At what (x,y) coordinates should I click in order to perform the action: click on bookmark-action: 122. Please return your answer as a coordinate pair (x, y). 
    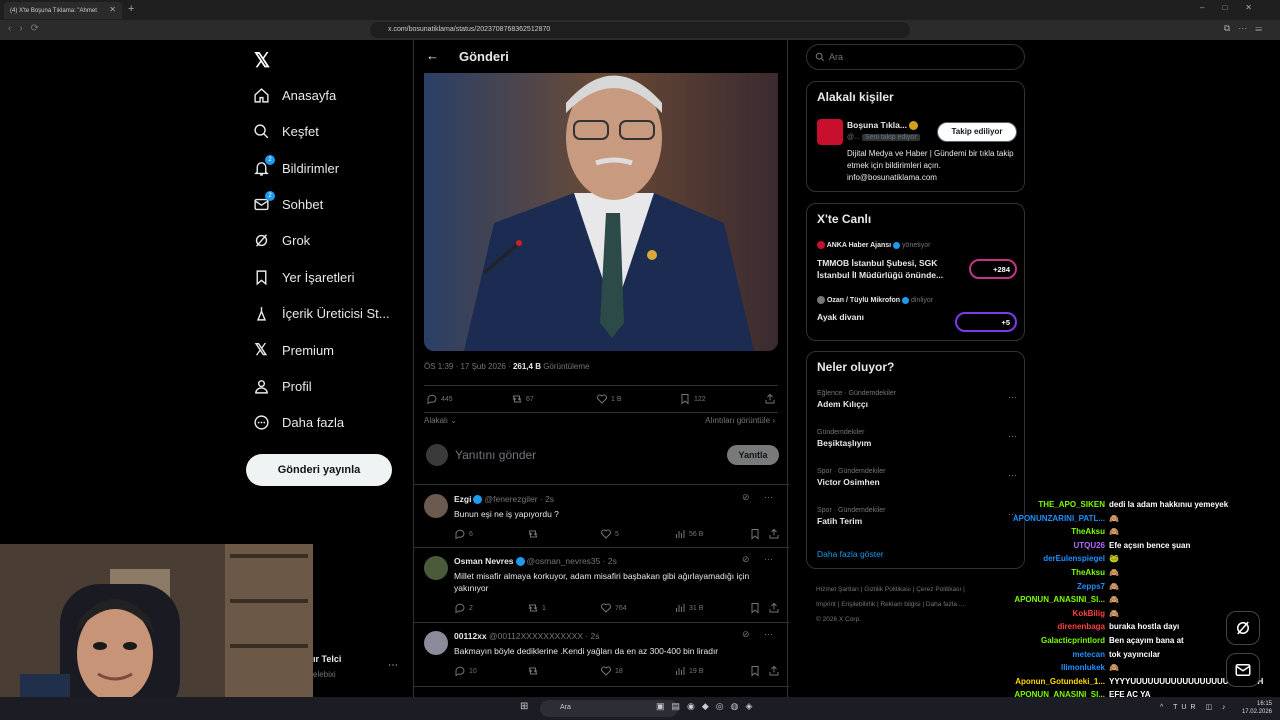
    Looking at the image, I should click on (692, 399).